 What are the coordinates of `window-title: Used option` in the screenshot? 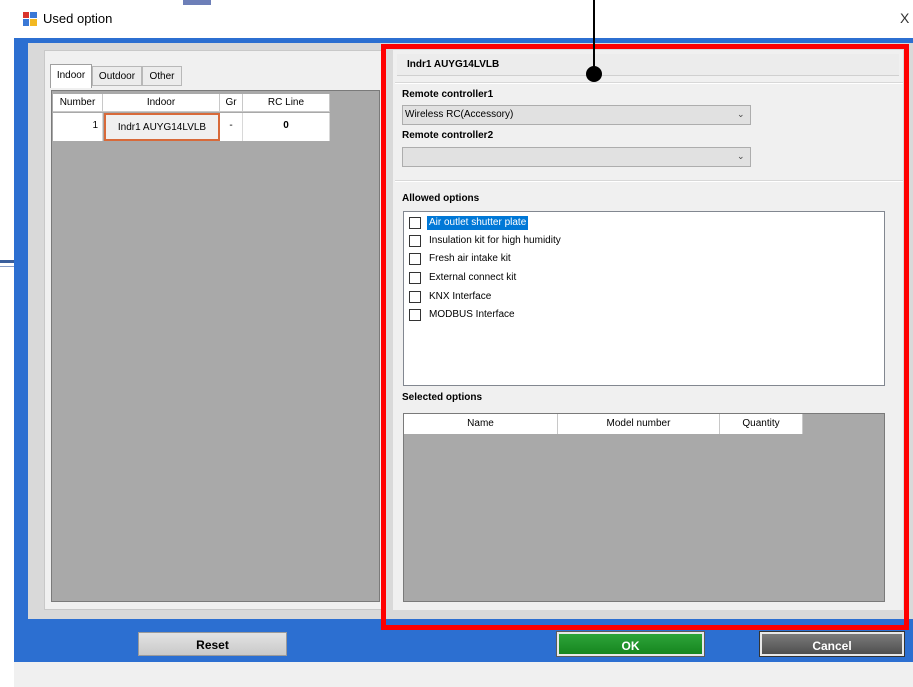 It's located at (78, 18).